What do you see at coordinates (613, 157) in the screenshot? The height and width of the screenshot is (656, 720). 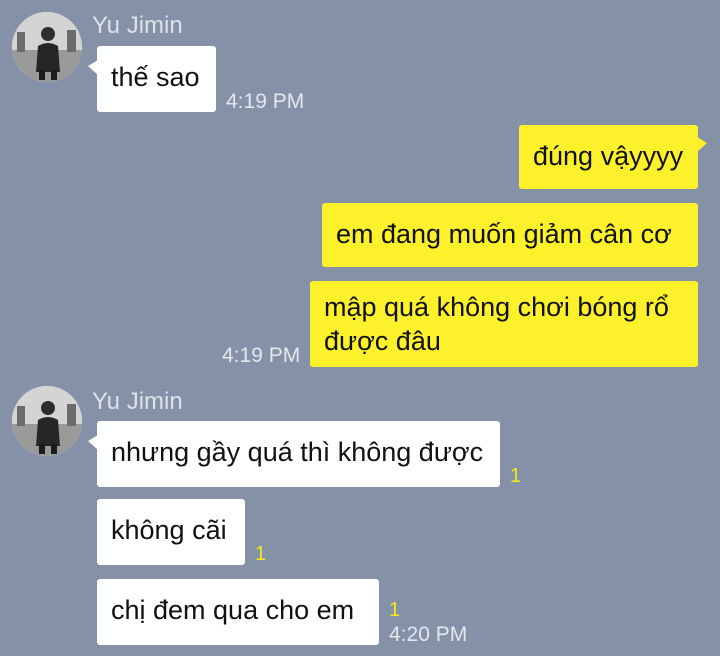 I see `message-bubble: đúng vậyyyy` at bounding box center [613, 157].